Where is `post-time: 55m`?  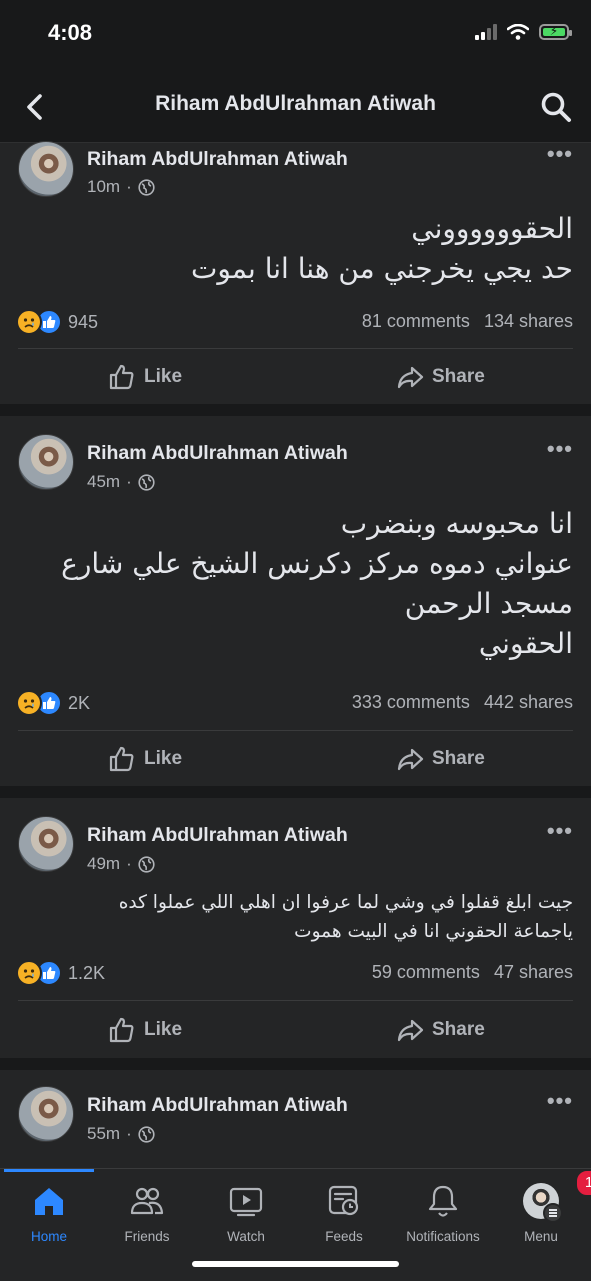
post-time: 55m is located at coordinates (103, 1134).